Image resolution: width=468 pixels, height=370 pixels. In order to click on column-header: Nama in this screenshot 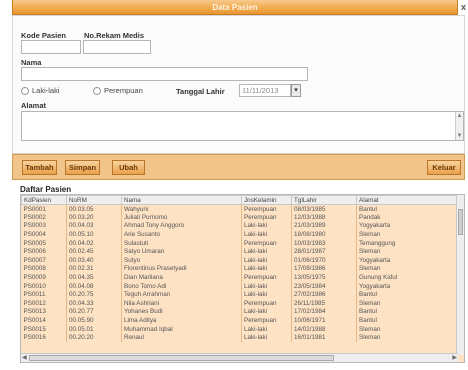, I will do `click(181, 200)`.